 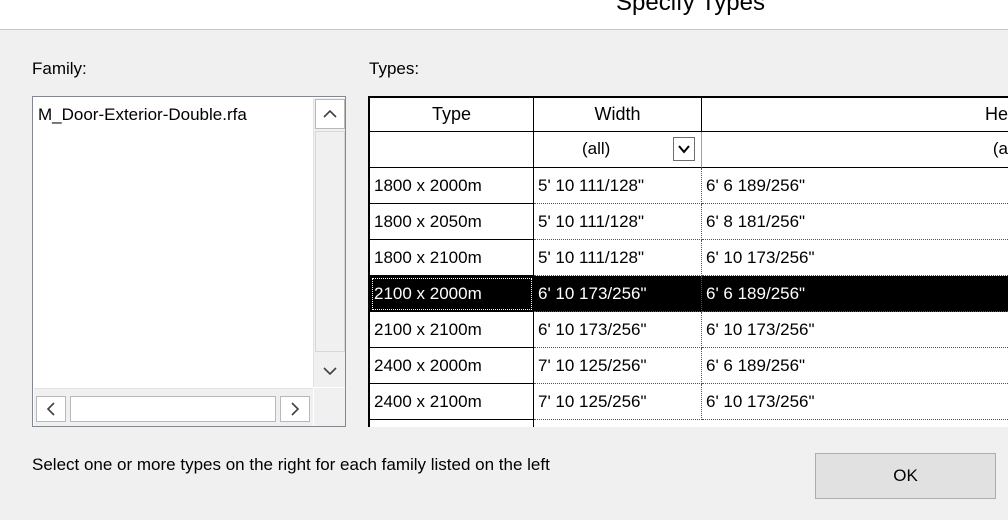 What do you see at coordinates (452, 186) in the screenshot?
I see `type-row-name: 1800 x 2000m` at bounding box center [452, 186].